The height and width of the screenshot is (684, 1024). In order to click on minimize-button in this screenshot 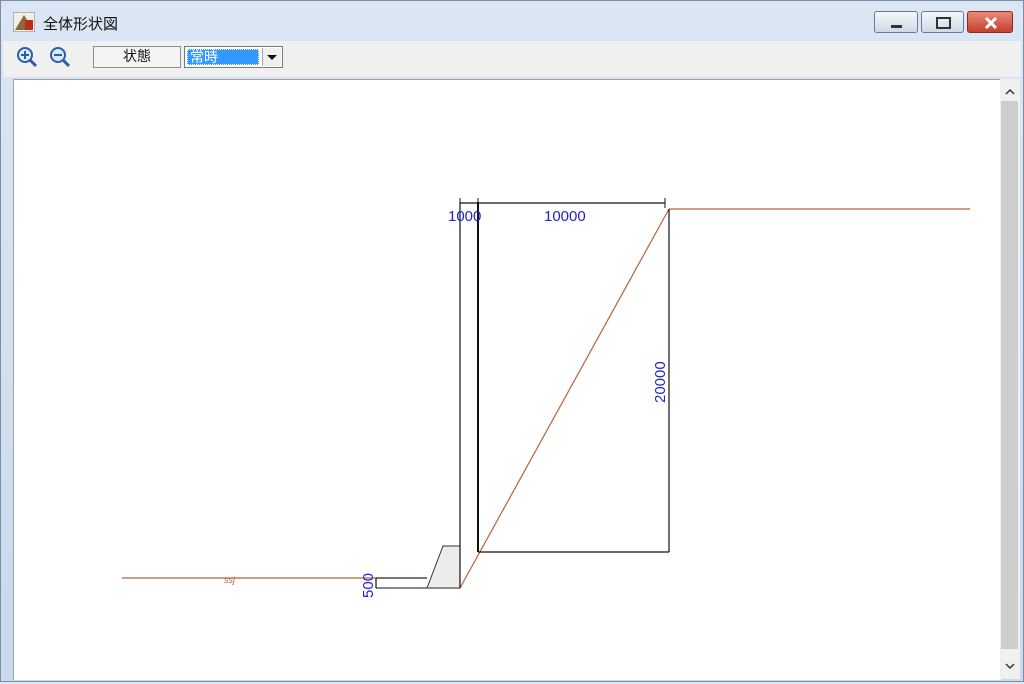, I will do `click(896, 22)`.